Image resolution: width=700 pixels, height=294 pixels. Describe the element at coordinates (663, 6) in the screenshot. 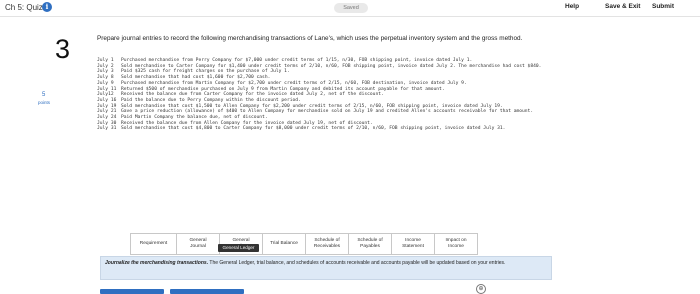

I see `submit-button: Submit` at that location.